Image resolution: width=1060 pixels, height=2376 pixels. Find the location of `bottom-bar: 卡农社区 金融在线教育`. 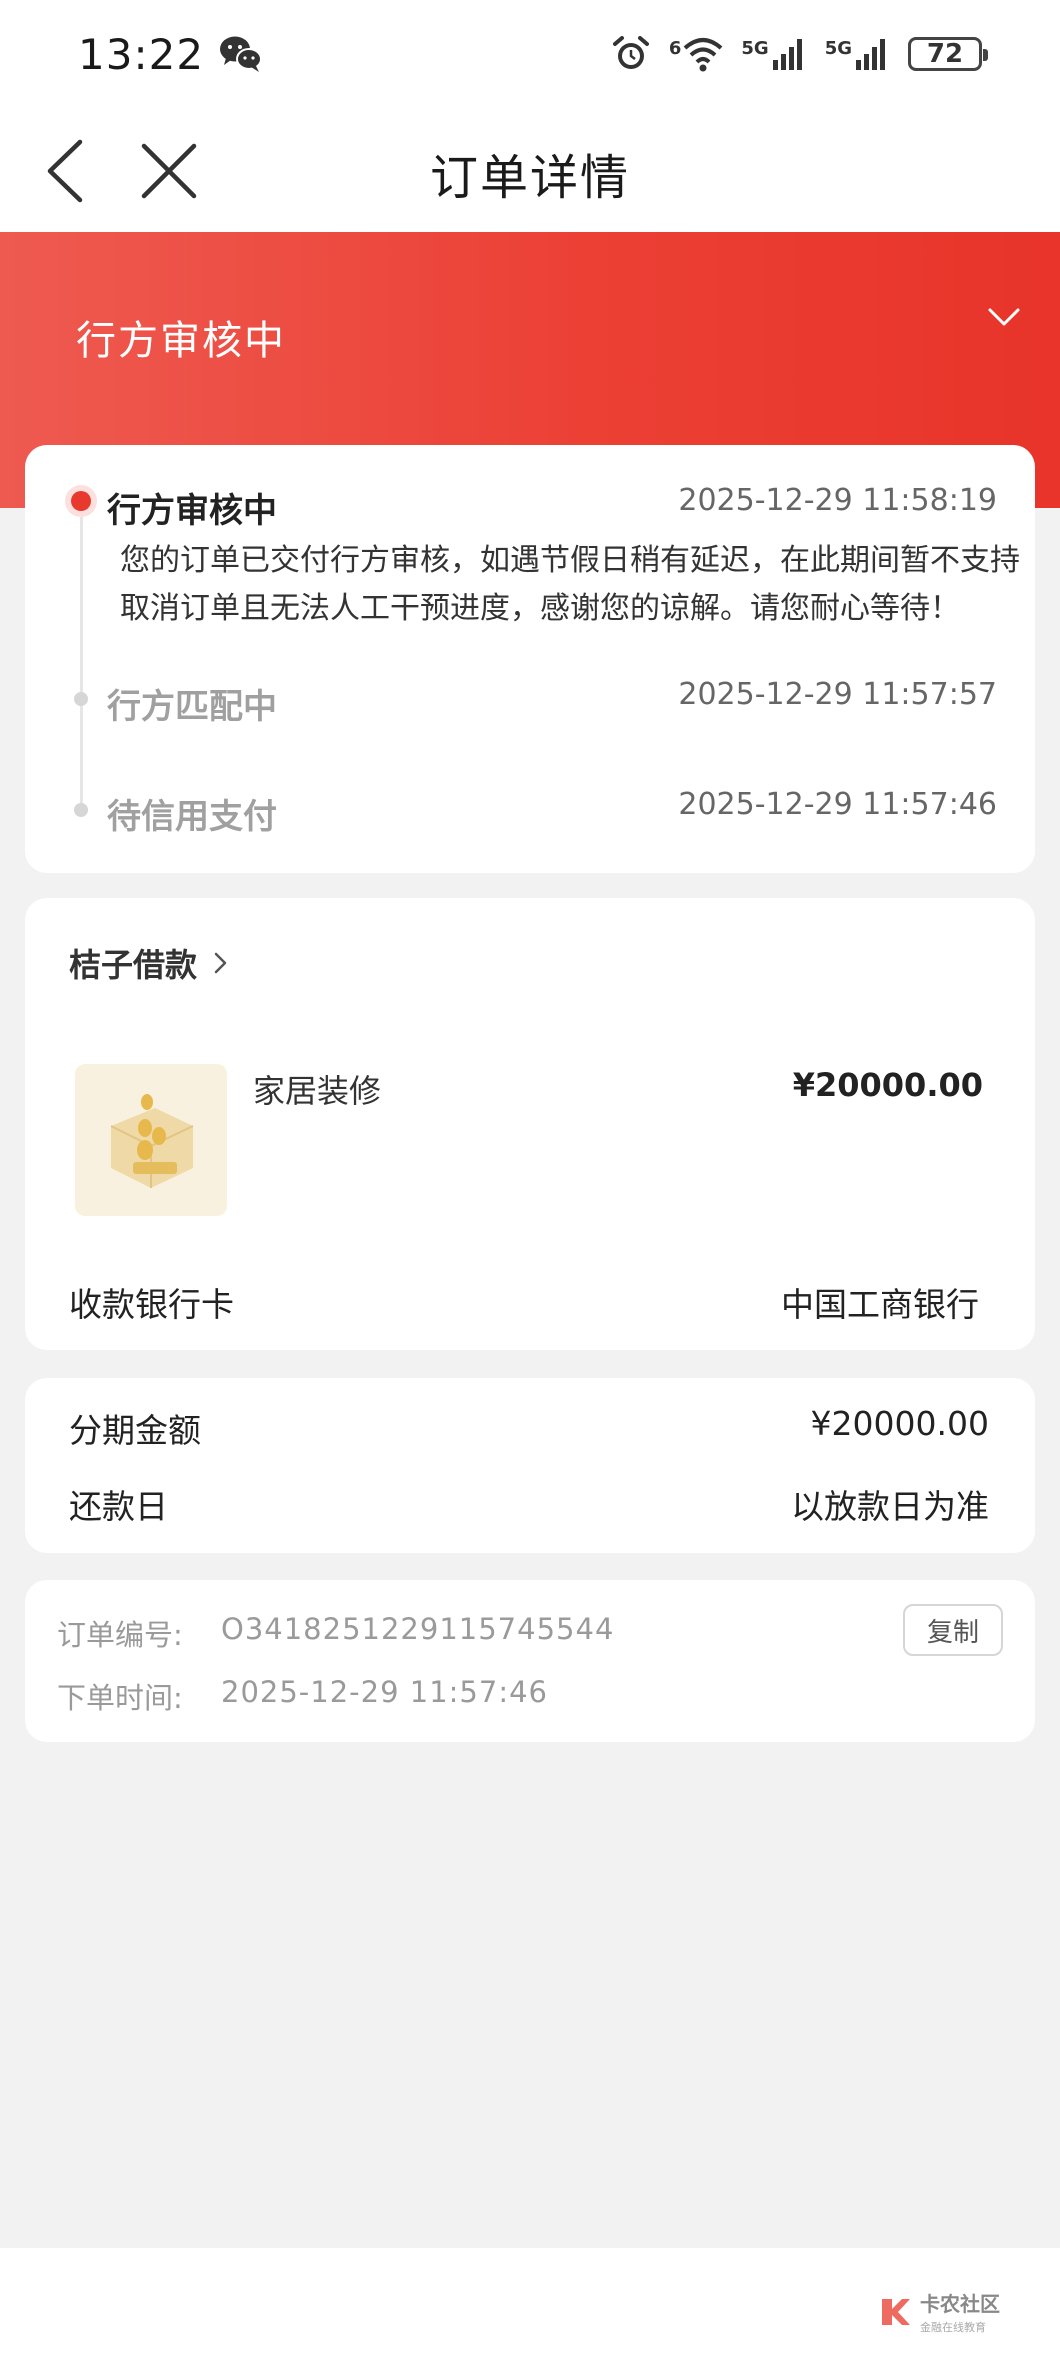

bottom-bar: 卡农社区 金融在线教育 is located at coordinates (530, 2312).